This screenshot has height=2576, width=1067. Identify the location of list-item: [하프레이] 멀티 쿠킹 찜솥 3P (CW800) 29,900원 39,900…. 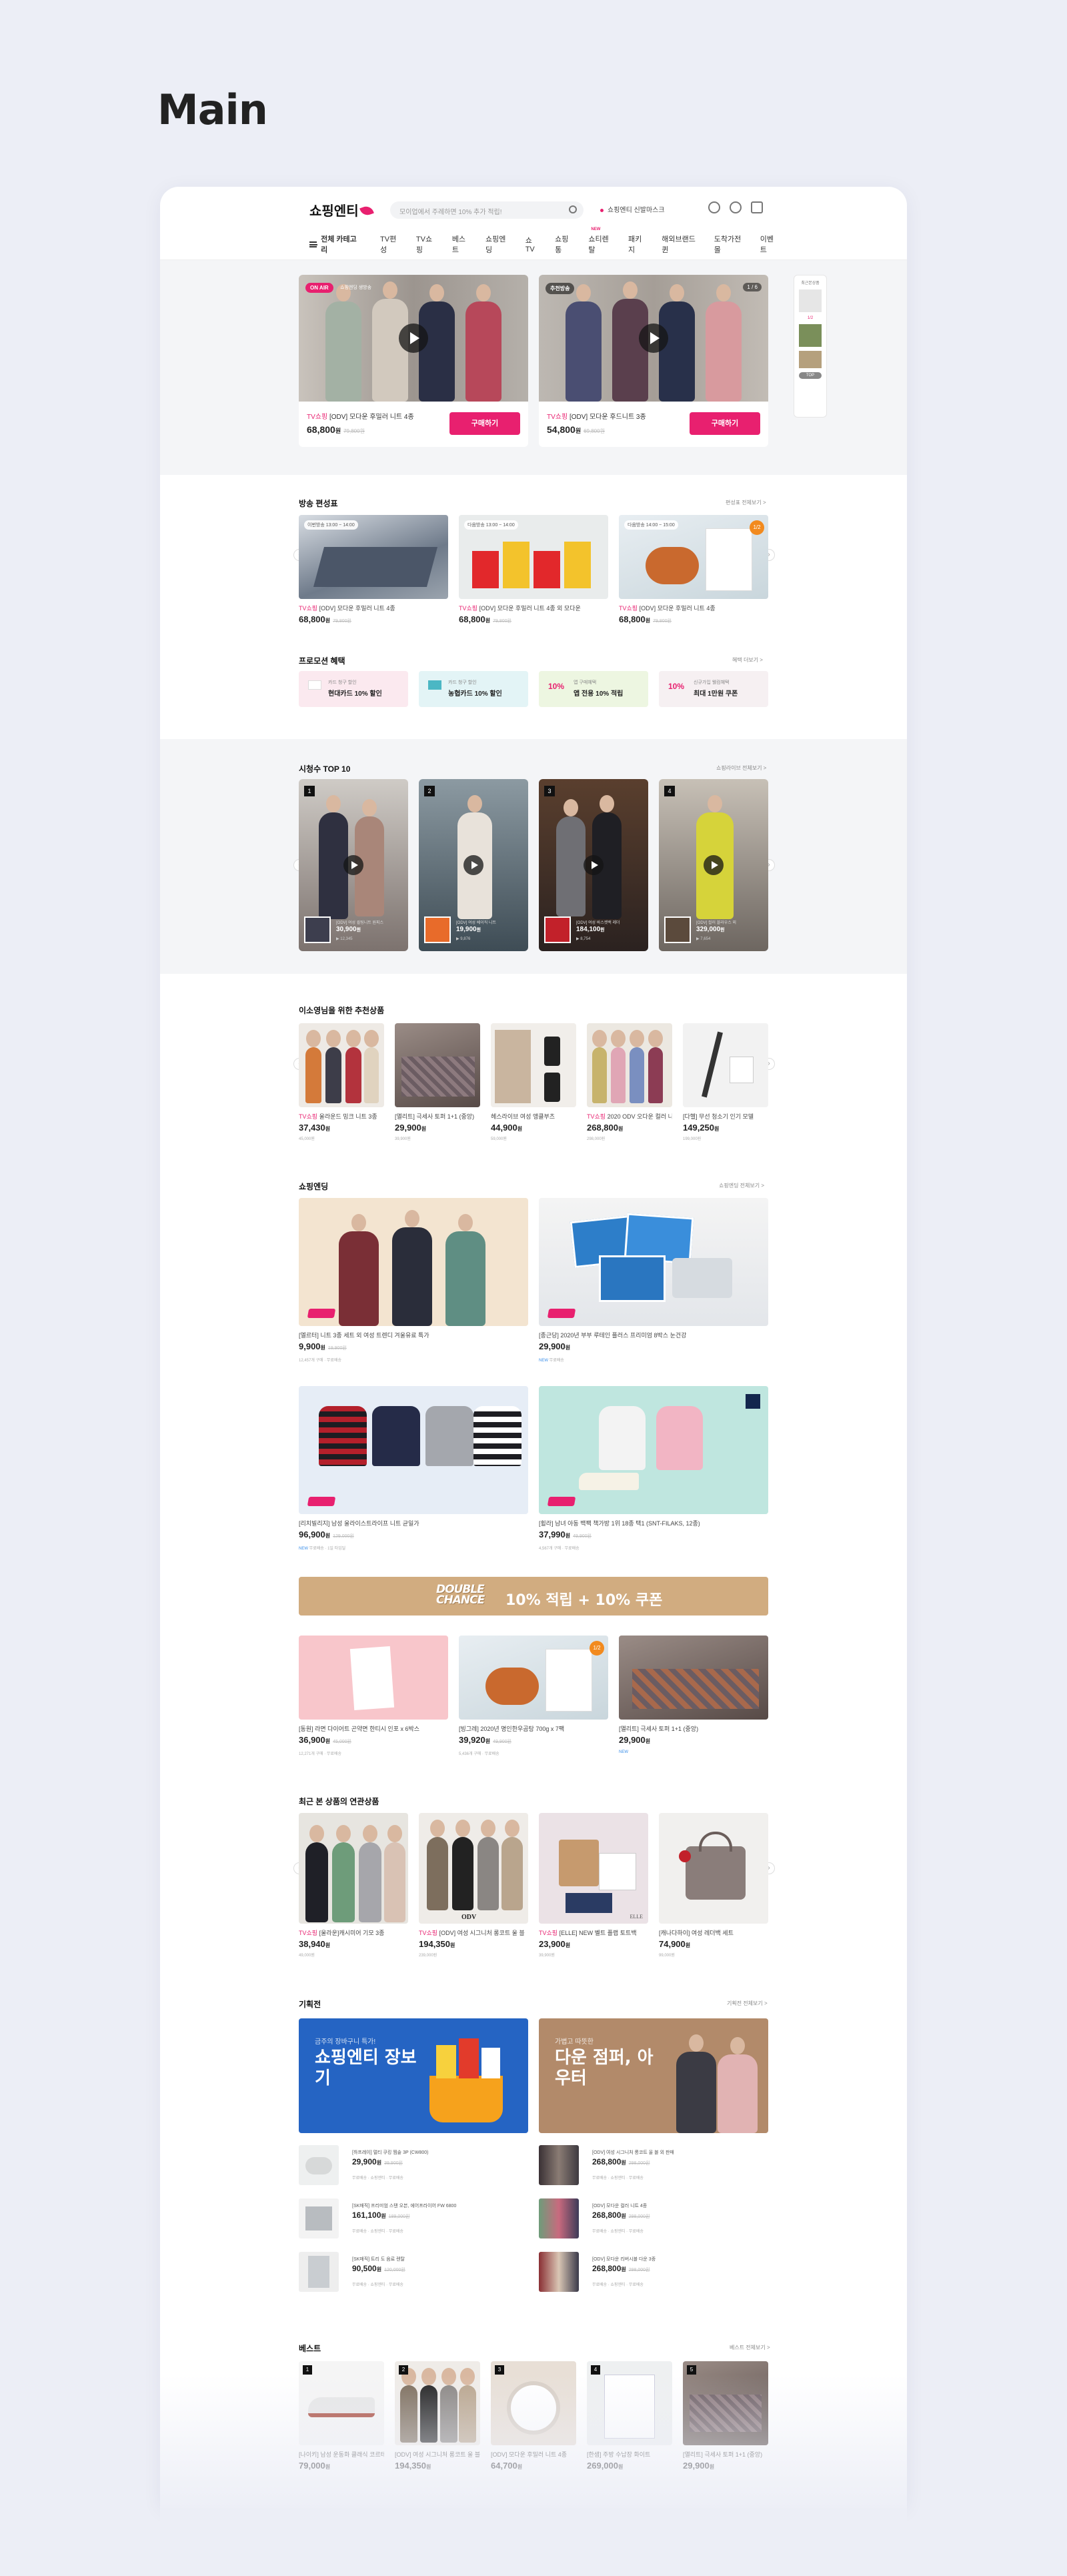
(413, 2165).